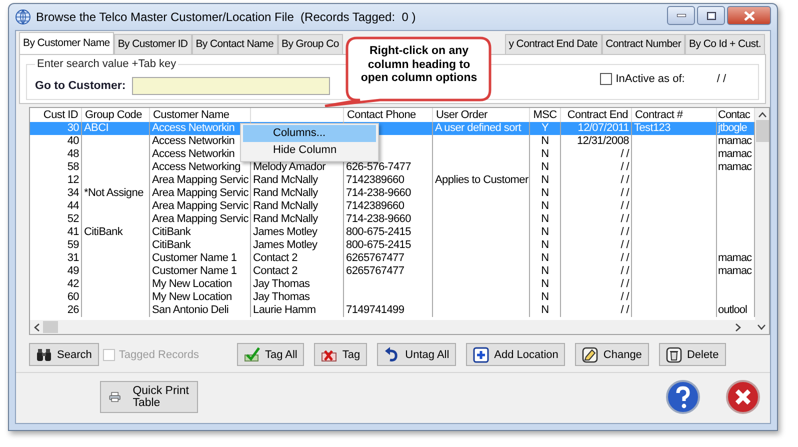 This screenshot has height=447, width=798. What do you see at coordinates (674, 354) in the screenshot?
I see `trash-icon` at bounding box center [674, 354].